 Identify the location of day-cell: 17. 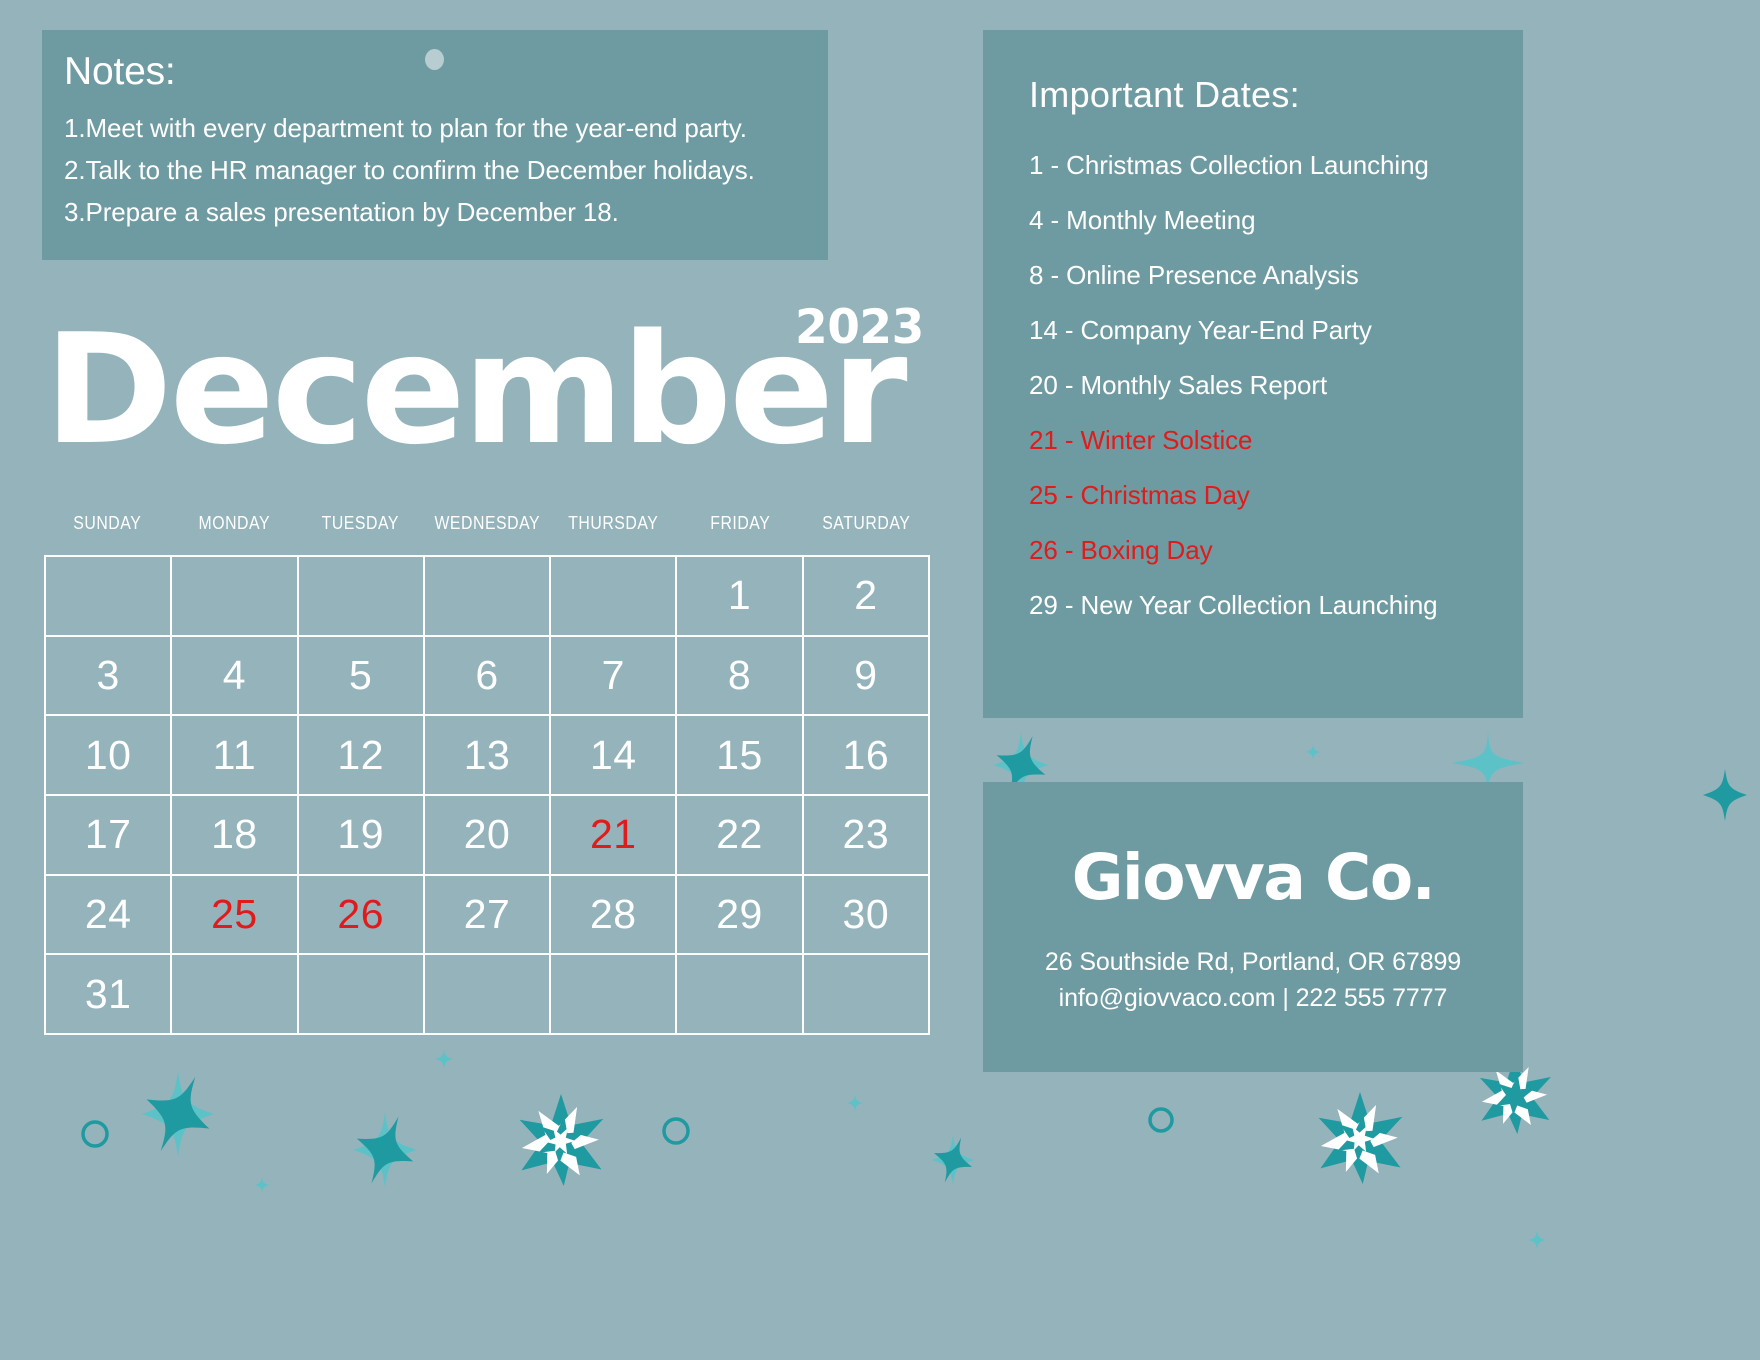
(109, 835).